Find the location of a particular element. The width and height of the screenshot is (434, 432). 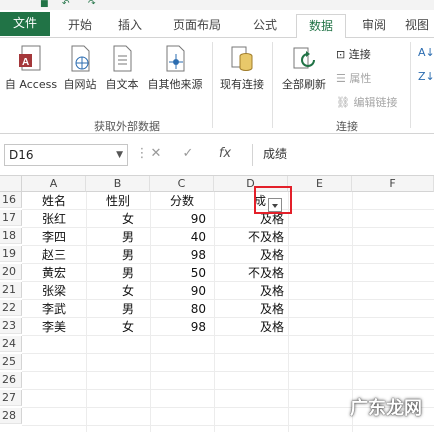

undo-icon: ↶ is located at coordinates (66, 4).